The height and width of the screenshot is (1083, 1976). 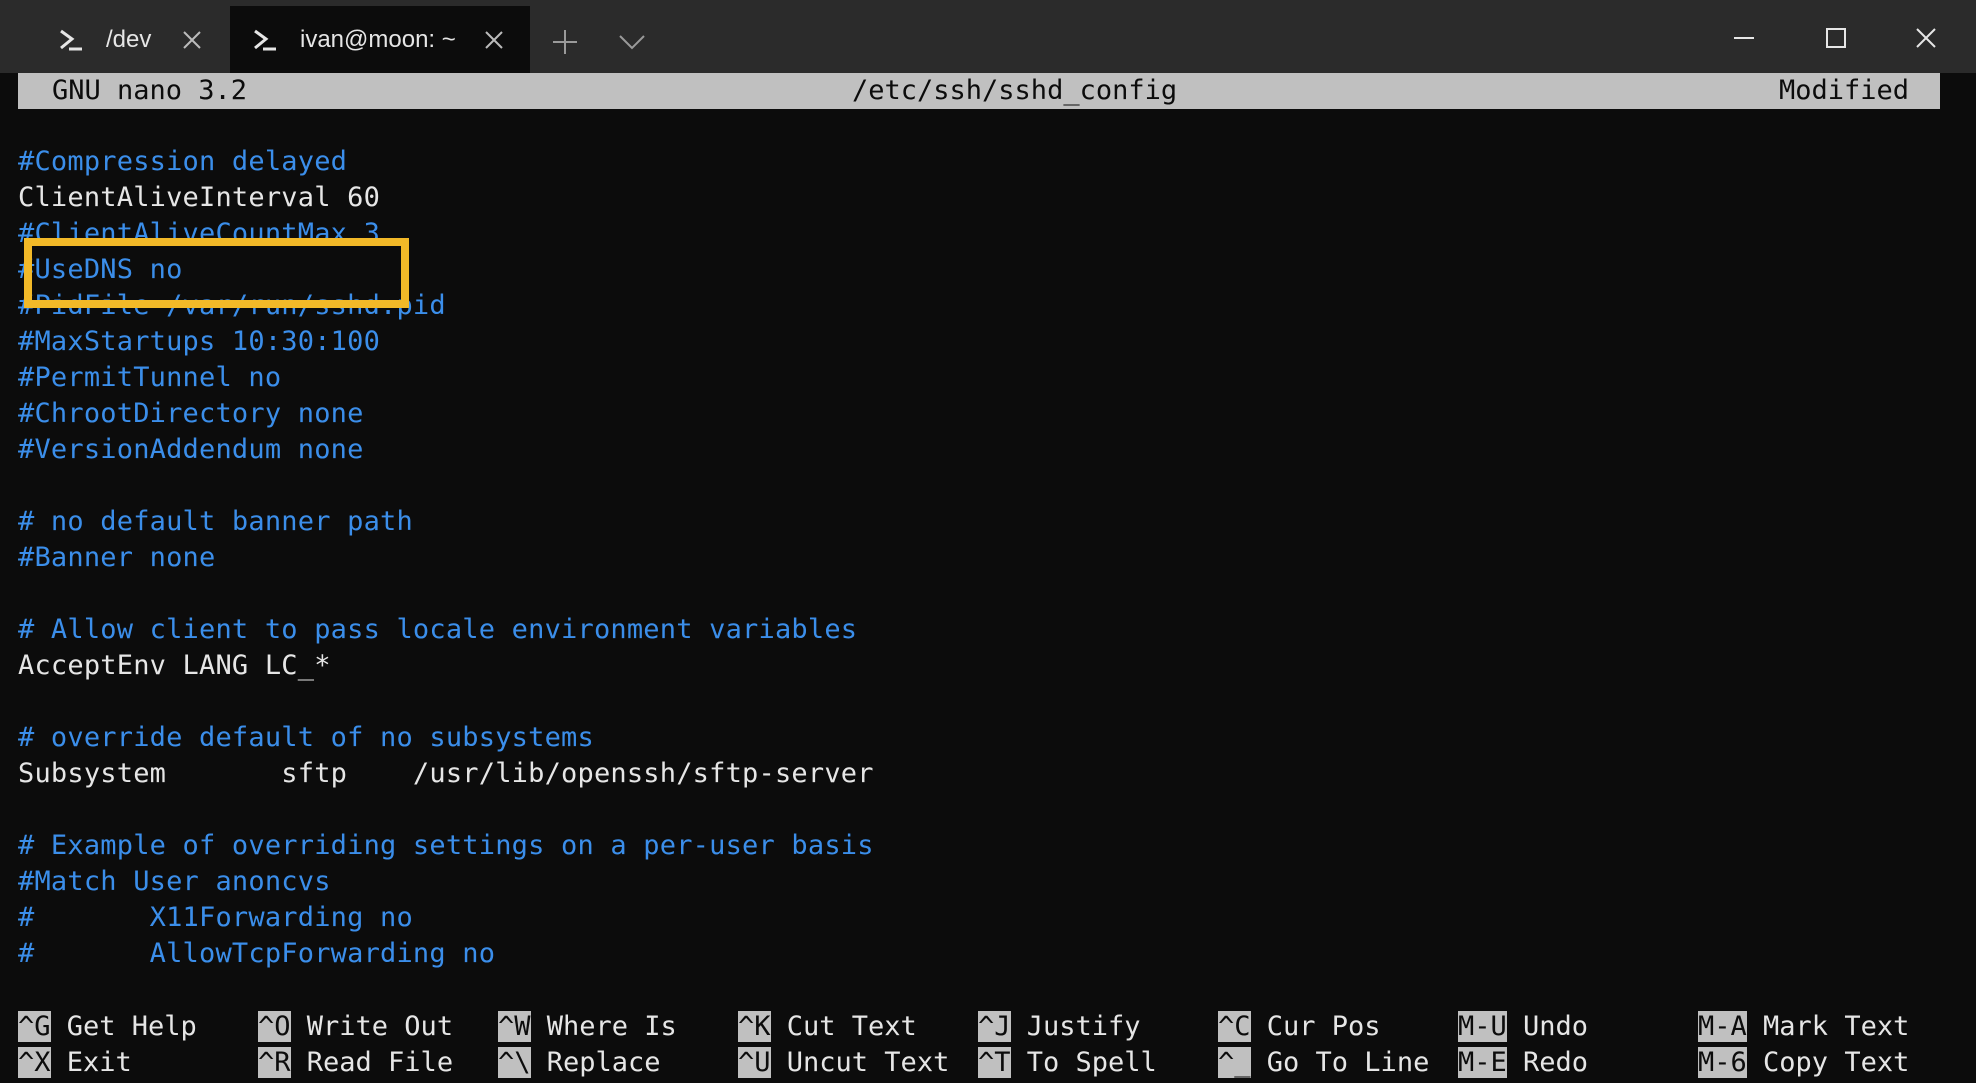 What do you see at coordinates (1083, 1062) in the screenshot?
I see `shortcut-label: To Spell` at bounding box center [1083, 1062].